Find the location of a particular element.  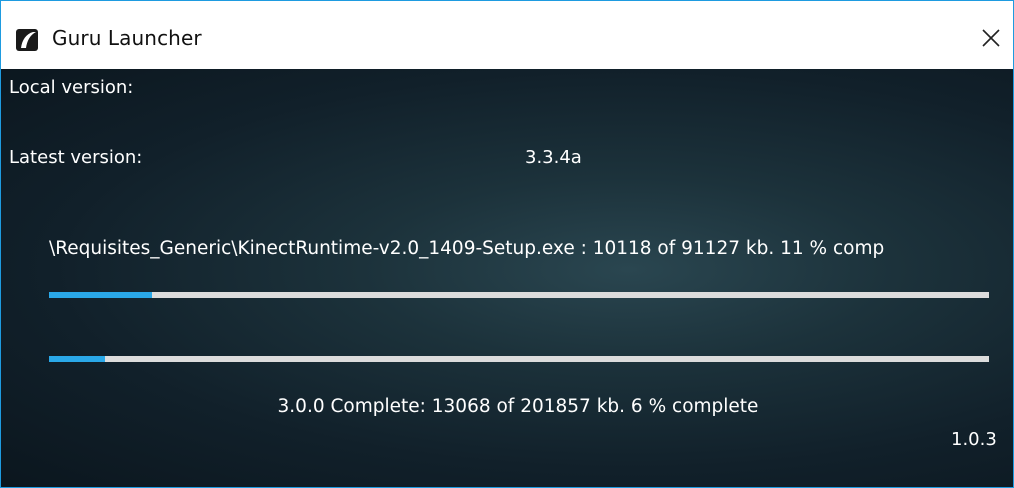

file-progress-fill is located at coordinates (101, 295).